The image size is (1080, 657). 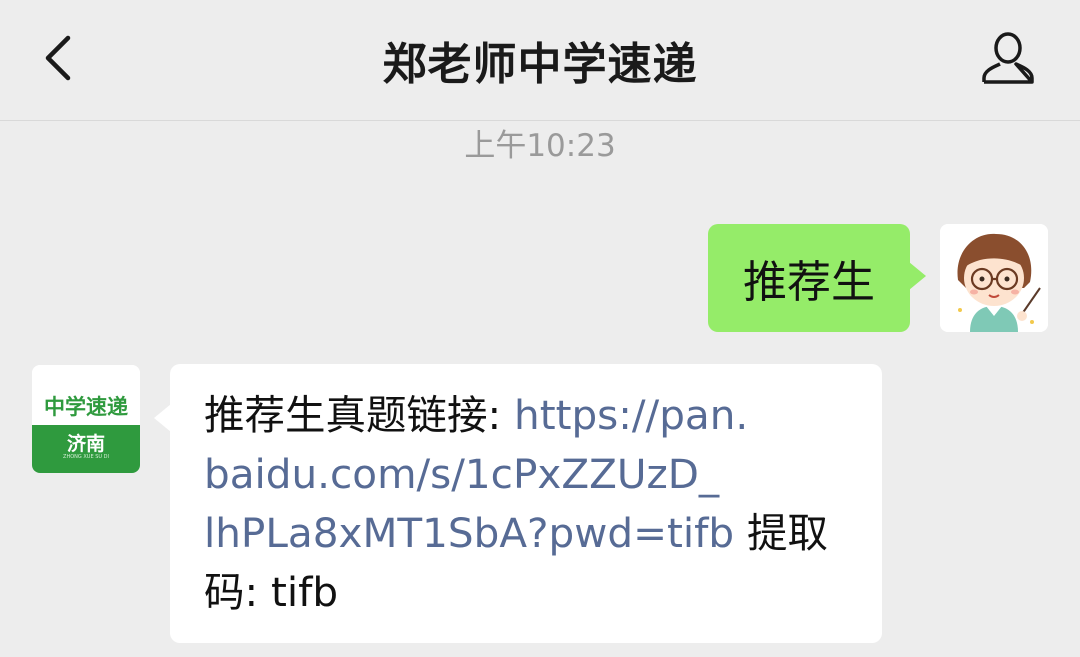 What do you see at coordinates (86, 407) in the screenshot?
I see `logo-top-text: 中学速递` at bounding box center [86, 407].